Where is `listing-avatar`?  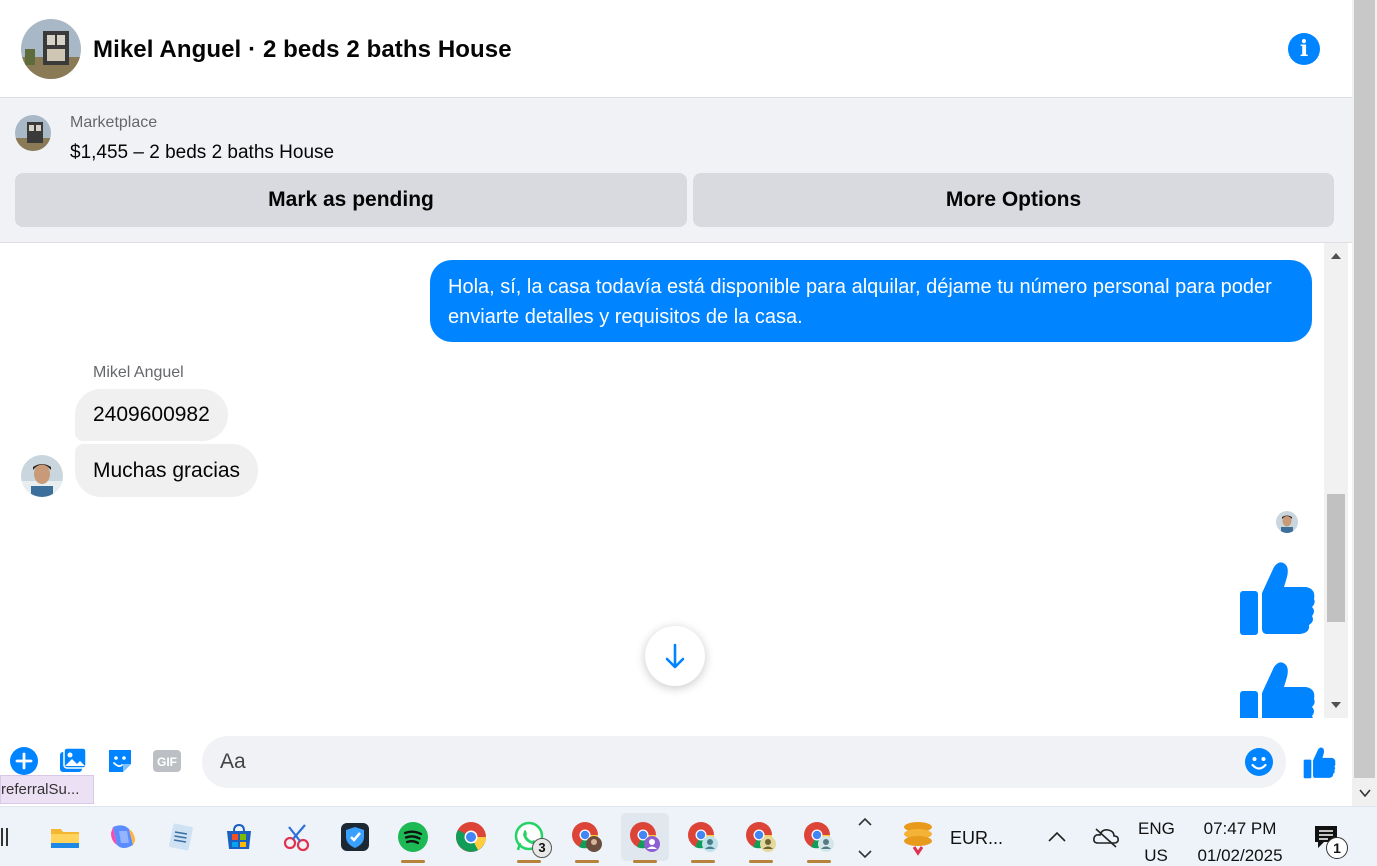 listing-avatar is located at coordinates (51, 49).